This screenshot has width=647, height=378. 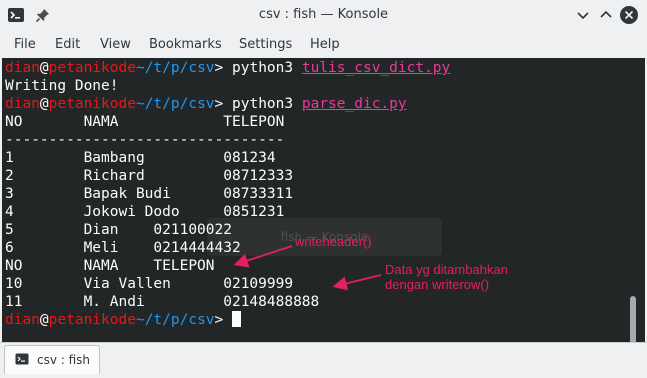 What do you see at coordinates (357, 282) in the screenshot?
I see `arrow-writerow` at bounding box center [357, 282].